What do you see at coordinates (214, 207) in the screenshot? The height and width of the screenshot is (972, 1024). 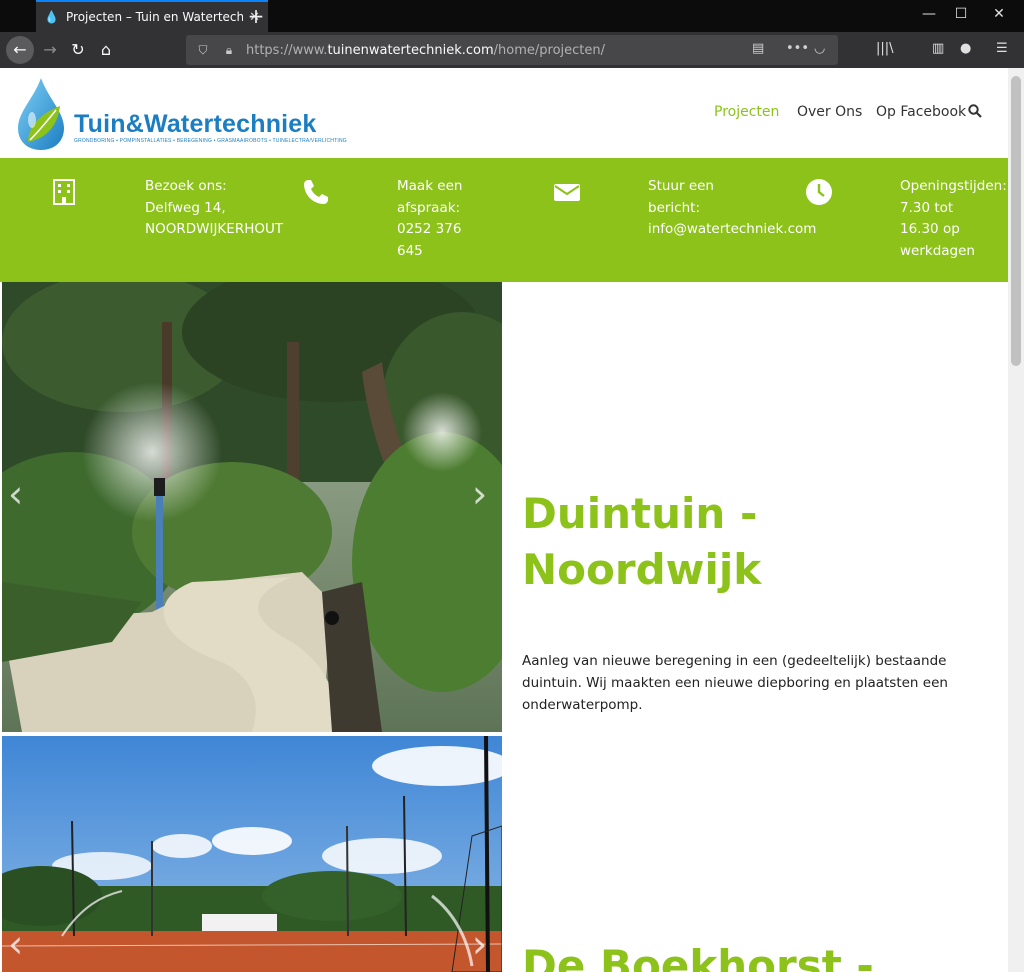 I see `visit-info: Bezoek ons: Delfweg 14, NOORDWIJKERHOUT` at bounding box center [214, 207].